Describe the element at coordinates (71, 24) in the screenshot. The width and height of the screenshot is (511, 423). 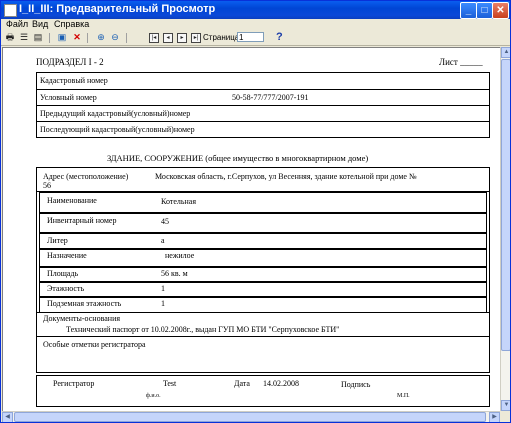
I see `menu-help: Справка` at that location.